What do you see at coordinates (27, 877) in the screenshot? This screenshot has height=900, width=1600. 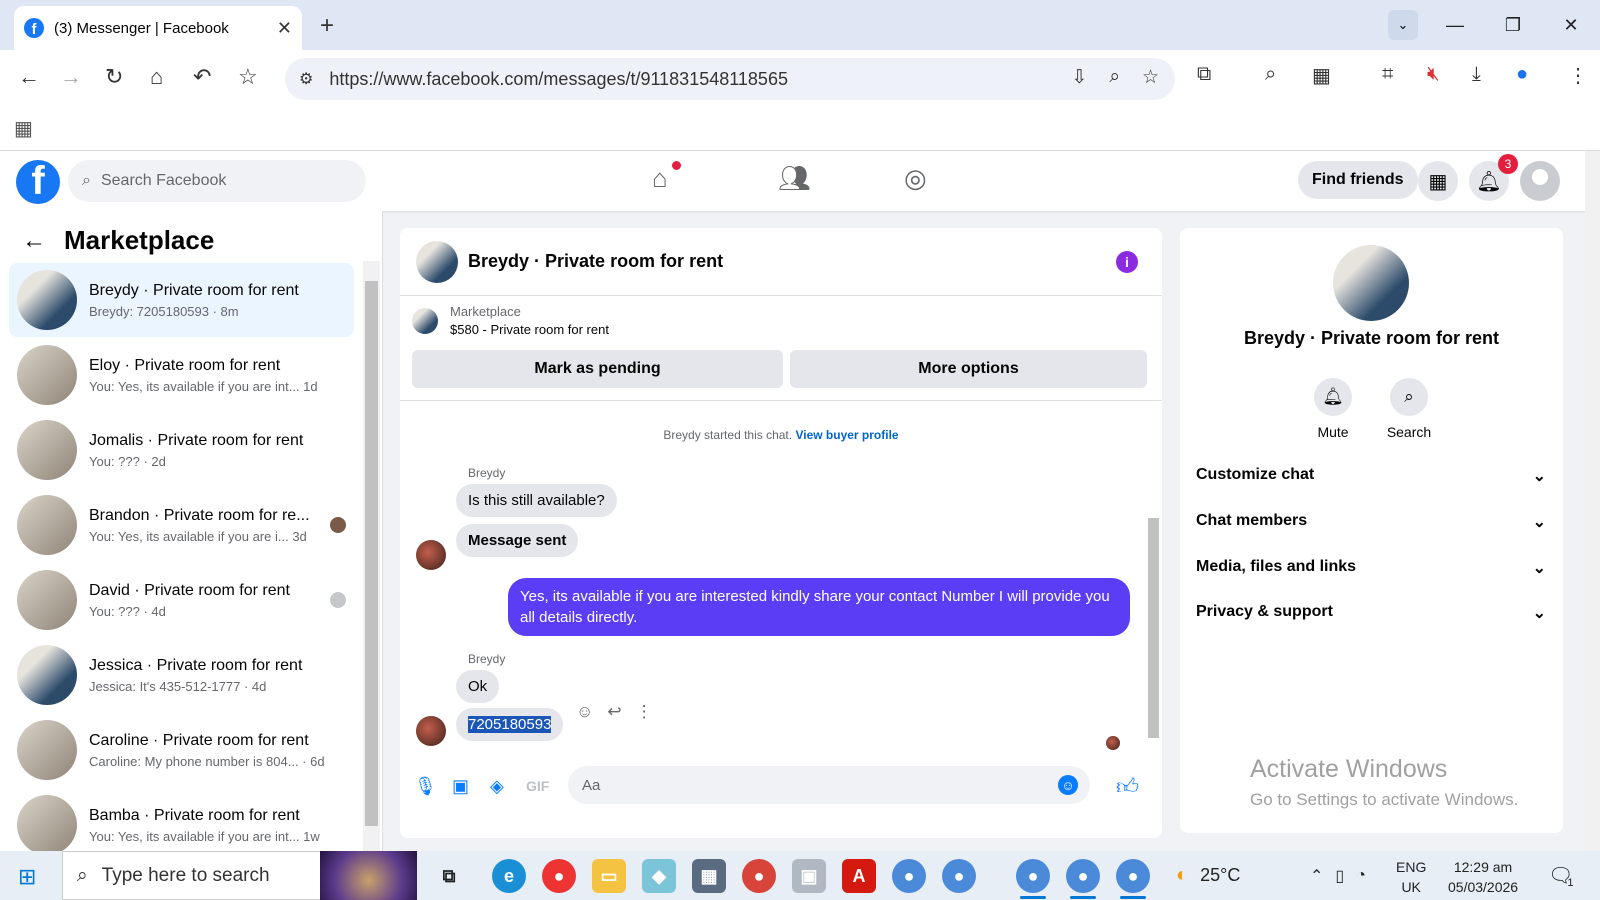 I see `windows-start-icon: ⊞` at bounding box center [27, 877].